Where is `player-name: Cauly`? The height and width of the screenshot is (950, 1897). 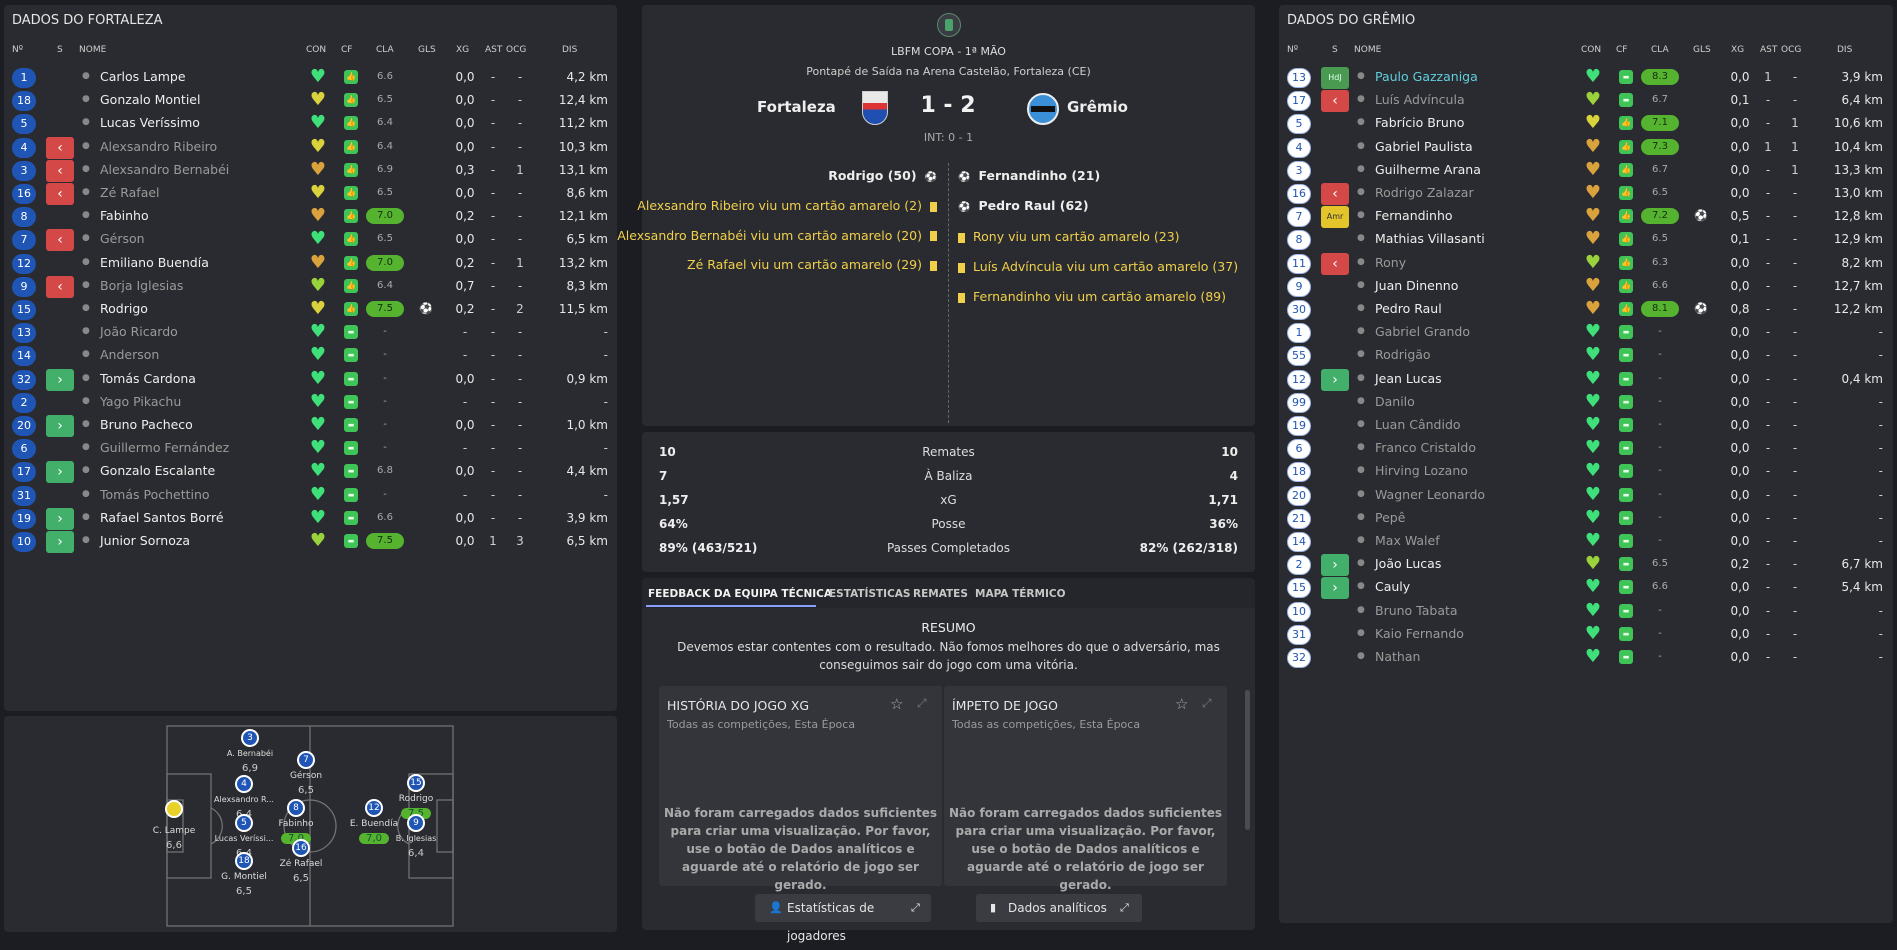
player-name: Cauly is located at coordinates (1392, 587).